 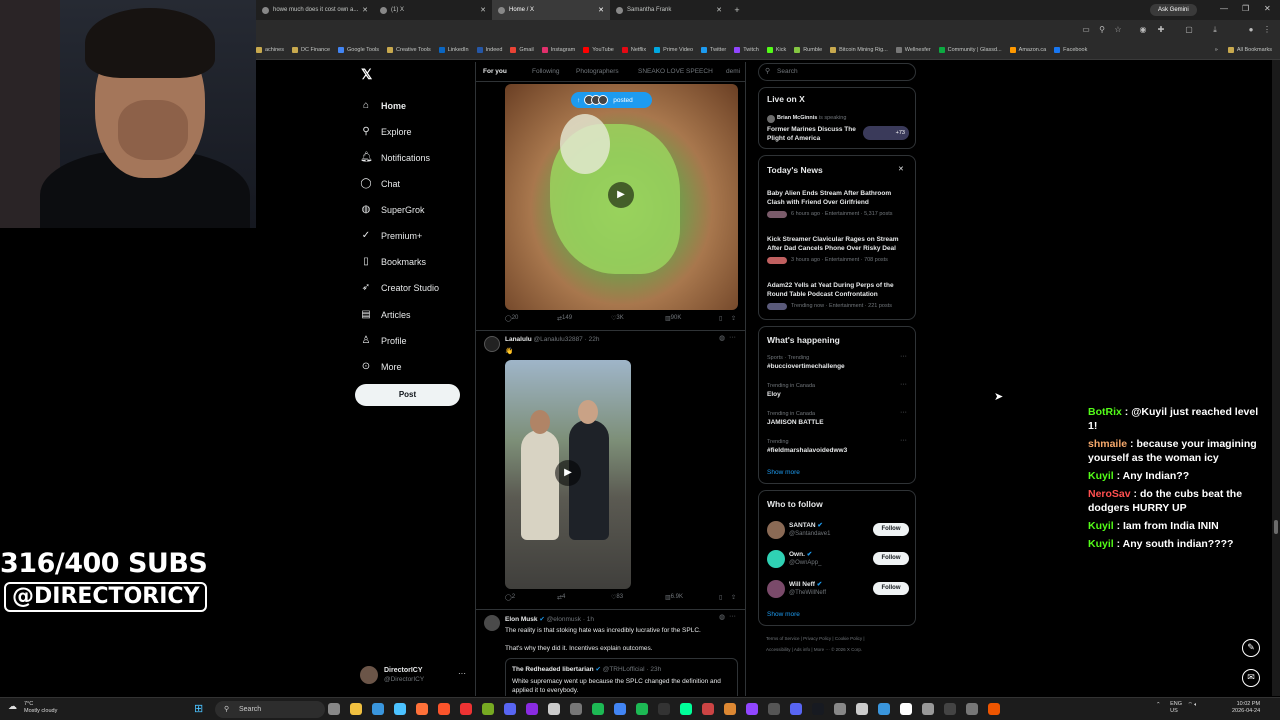 What do you see at coordinates (1070, 49) in the screenshot?
I see `bookmark-item: Facebook` at bounding box center [1070, 49].